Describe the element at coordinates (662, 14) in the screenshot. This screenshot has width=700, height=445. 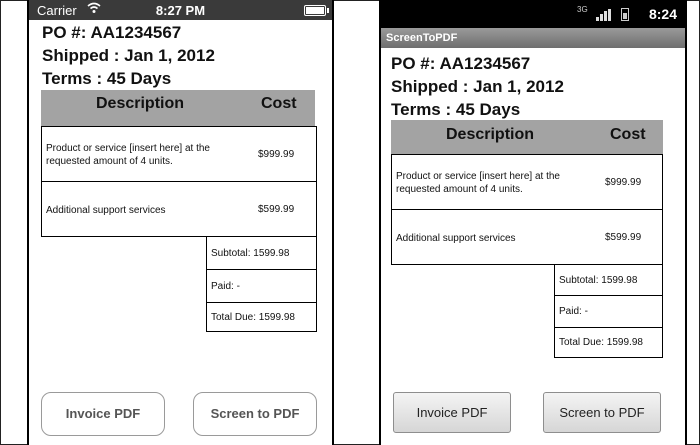
I see `status-time: 8:24` at that location.